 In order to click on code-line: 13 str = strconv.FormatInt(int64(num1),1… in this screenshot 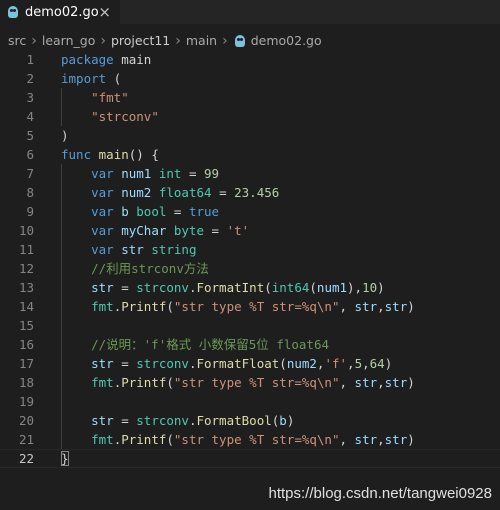, I will do `click(250, 287)`.